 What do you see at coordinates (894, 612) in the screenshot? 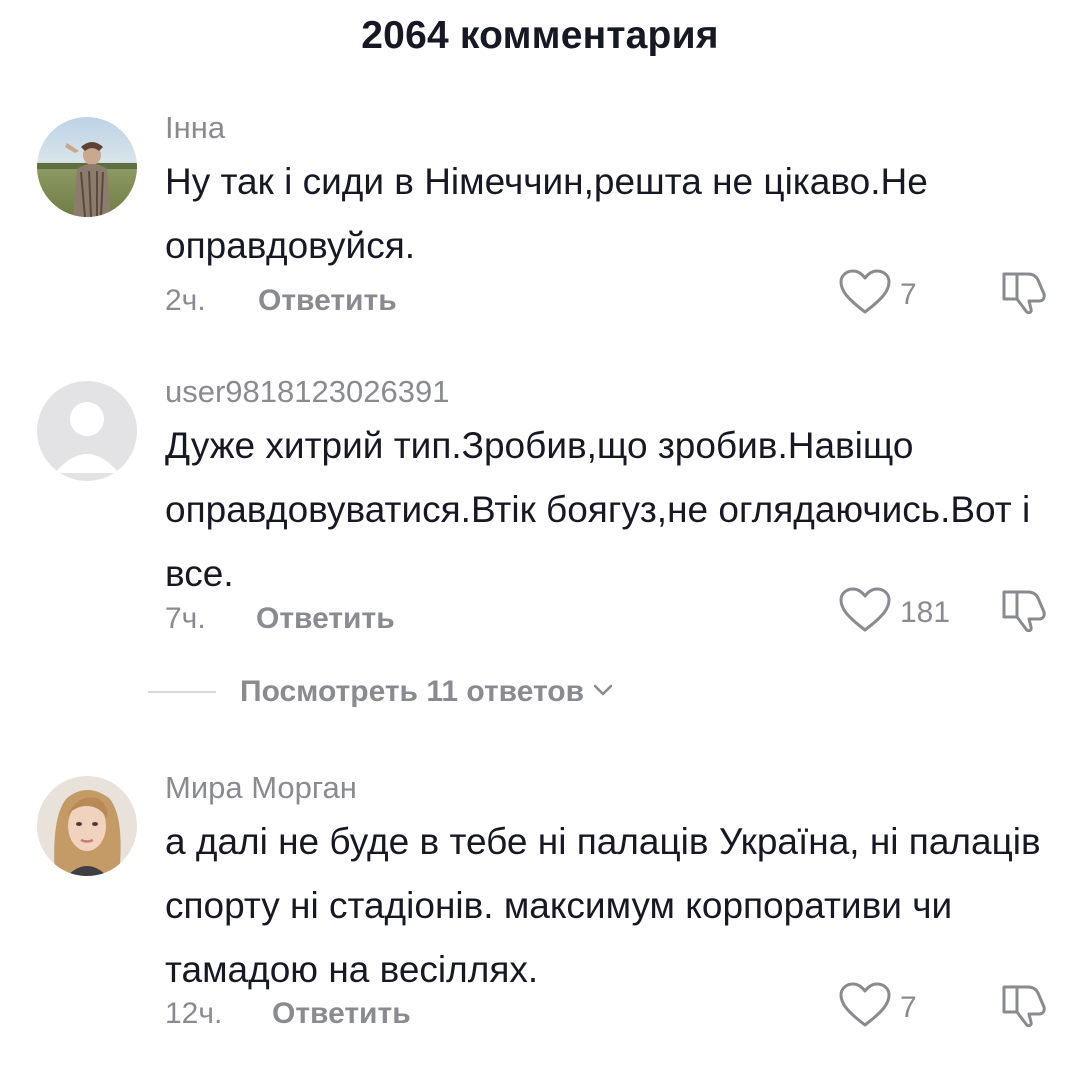
I see `like-button: 181` at bounding box center [894, 612].